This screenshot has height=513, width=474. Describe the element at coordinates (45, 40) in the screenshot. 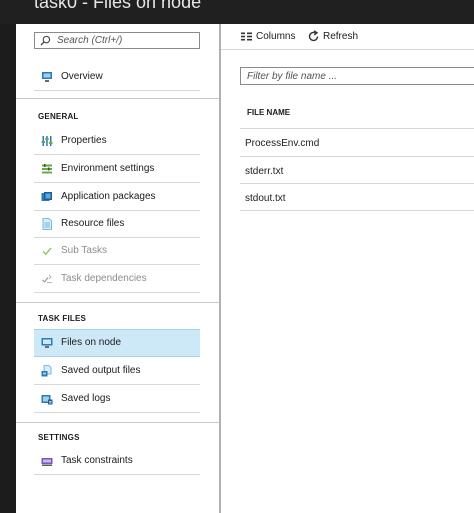

I see `search-icon` at that location.